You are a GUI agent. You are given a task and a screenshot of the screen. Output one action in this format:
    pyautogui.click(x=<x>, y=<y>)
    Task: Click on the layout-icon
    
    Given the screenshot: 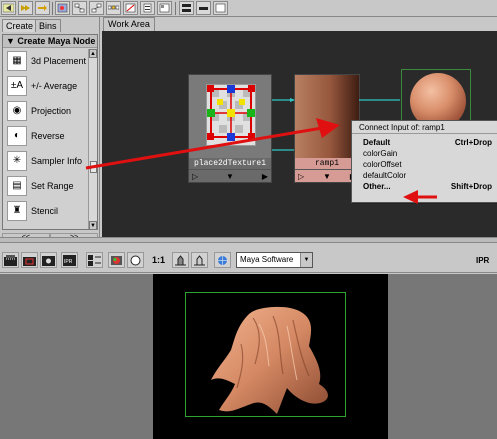 What is the action you would take?
    pyautogui.click(x=186, y=8)
    